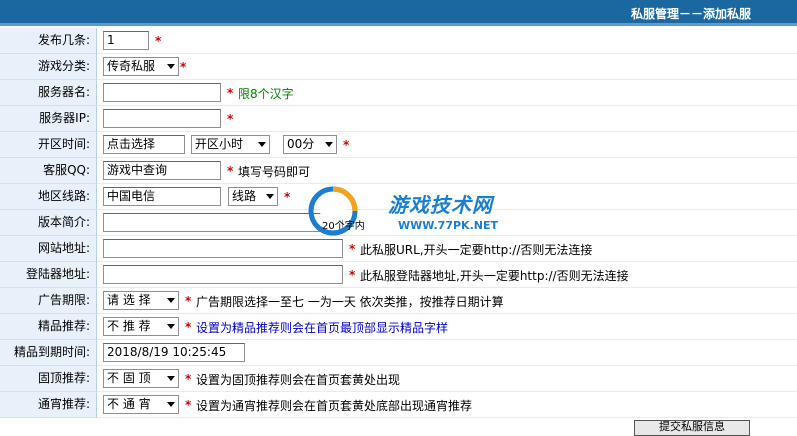 The image size is (797, 436). Describe the element at coordinates (298, 380) in the screenshot. I see `pin-top-hint: 设置为固顶推荐则会在首页套黄处出现` at that location.